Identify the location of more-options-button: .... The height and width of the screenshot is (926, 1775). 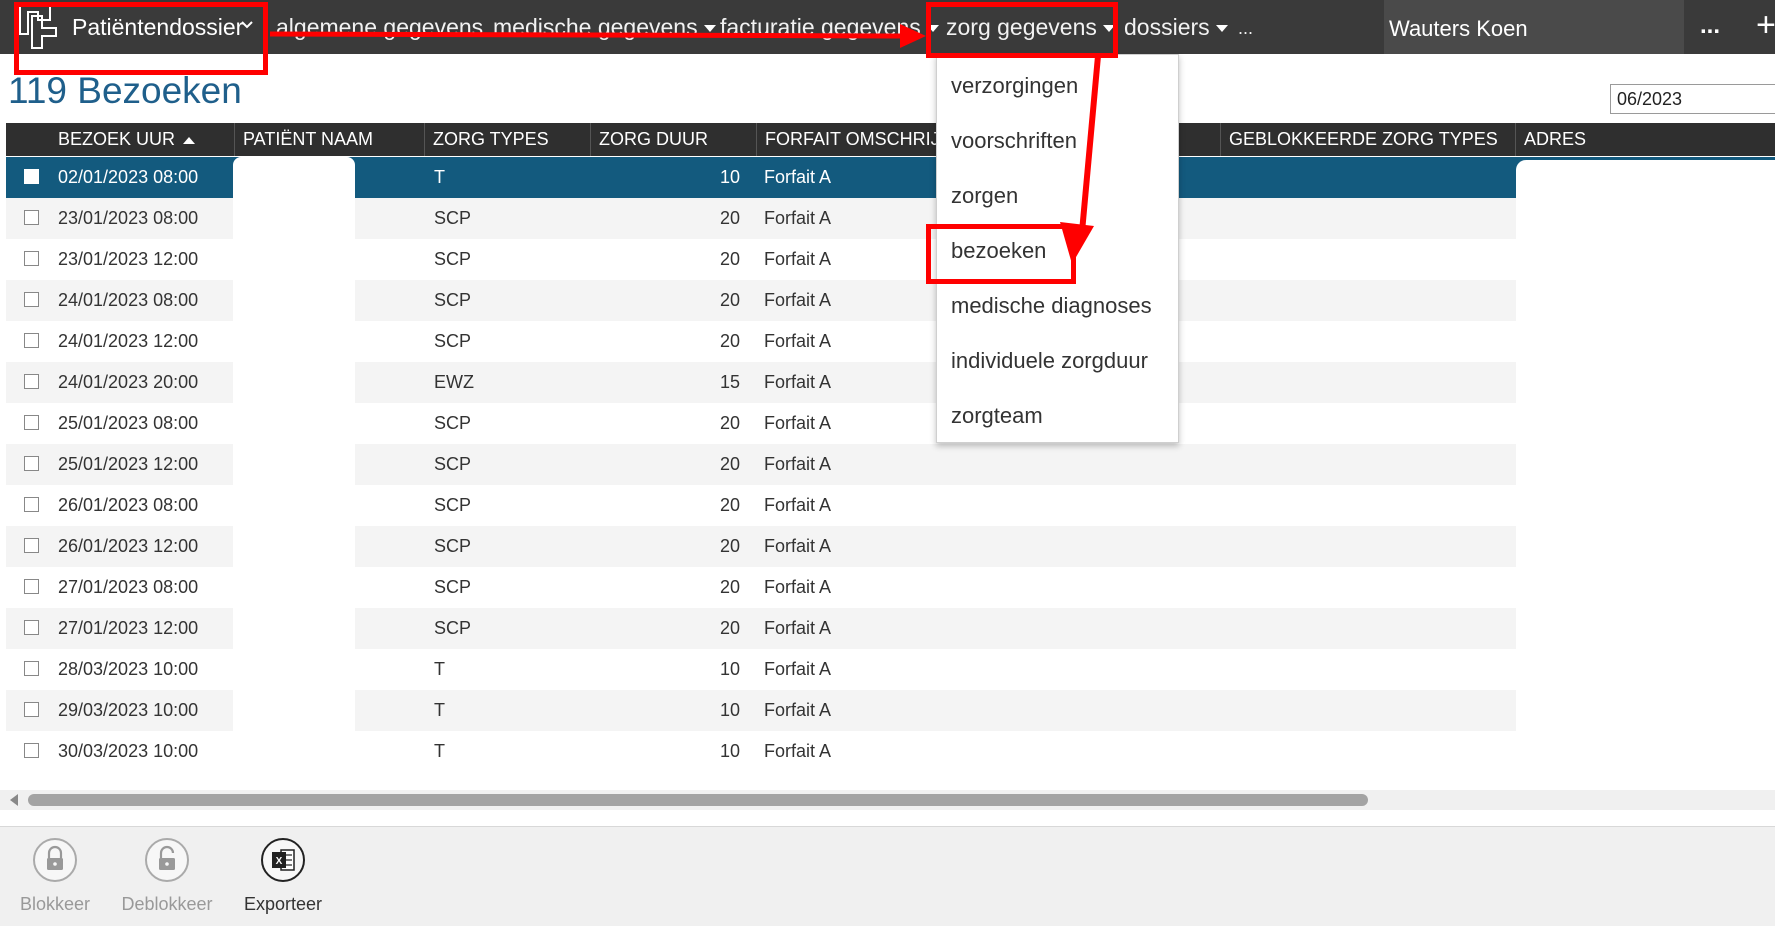
(1710, 26).